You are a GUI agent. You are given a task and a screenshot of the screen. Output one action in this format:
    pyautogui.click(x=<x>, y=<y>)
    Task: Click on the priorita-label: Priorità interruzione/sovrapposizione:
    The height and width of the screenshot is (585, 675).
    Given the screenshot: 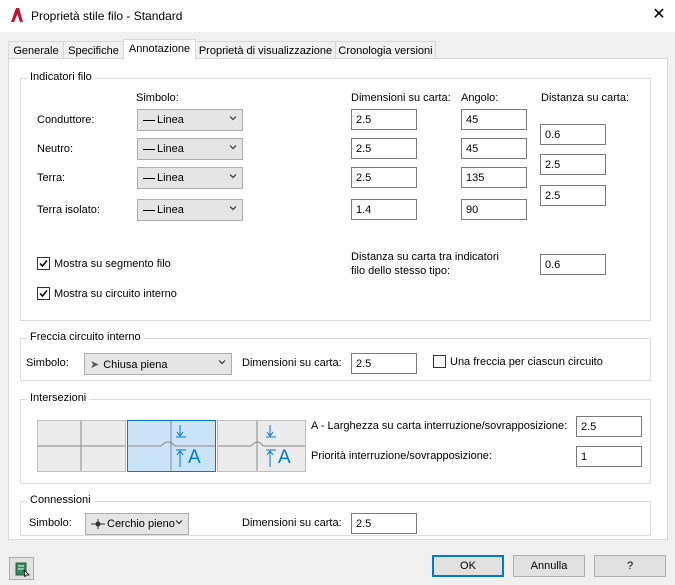 What is the action you would take?
    pyautogui.click(x=401, y=456)
    